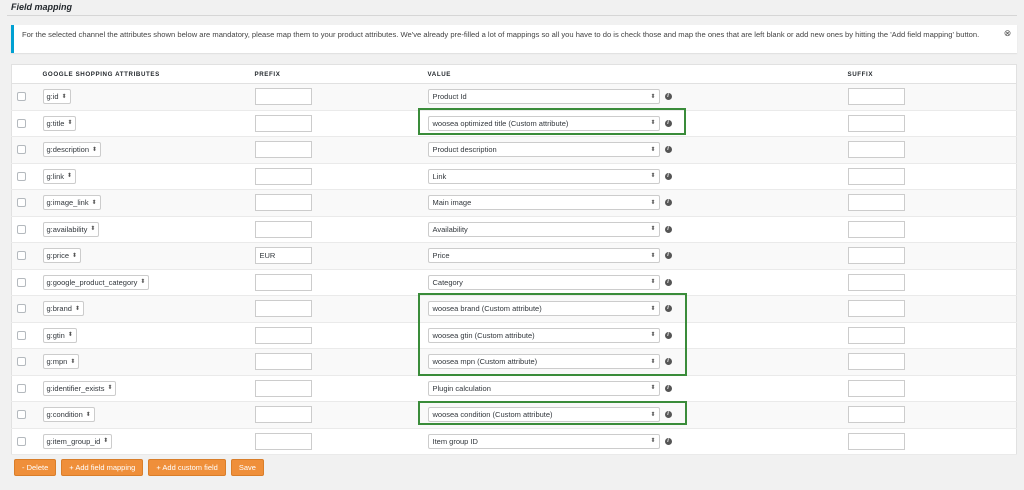 This screenshot has width=1024, height=490. Describe the element at coordinates (77, 441) in the screenshot. I see `attribute-select: g:item_group_id ⬍` at that location.